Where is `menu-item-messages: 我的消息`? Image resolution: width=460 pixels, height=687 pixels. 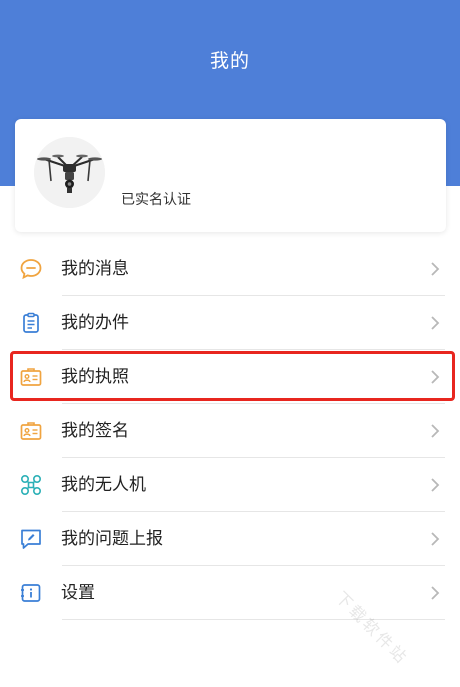 menu-item-messages: 我的消息 is located at coordinates (230, 269).